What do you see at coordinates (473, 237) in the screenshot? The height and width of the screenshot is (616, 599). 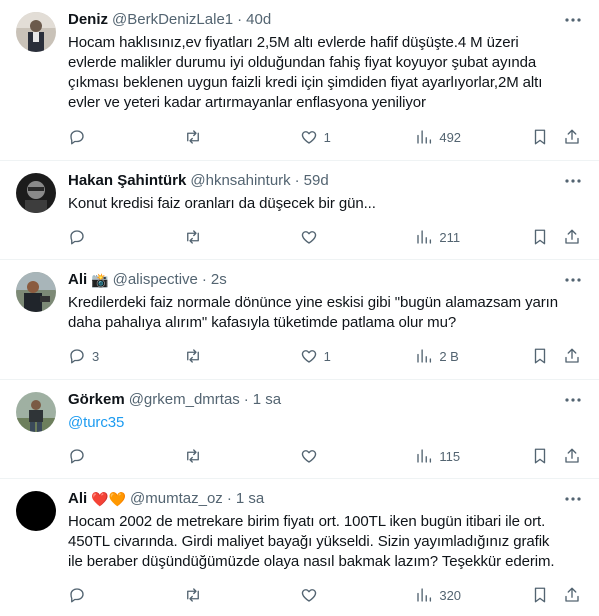 I see `views-button: 211` at bounding box center [473, 237].